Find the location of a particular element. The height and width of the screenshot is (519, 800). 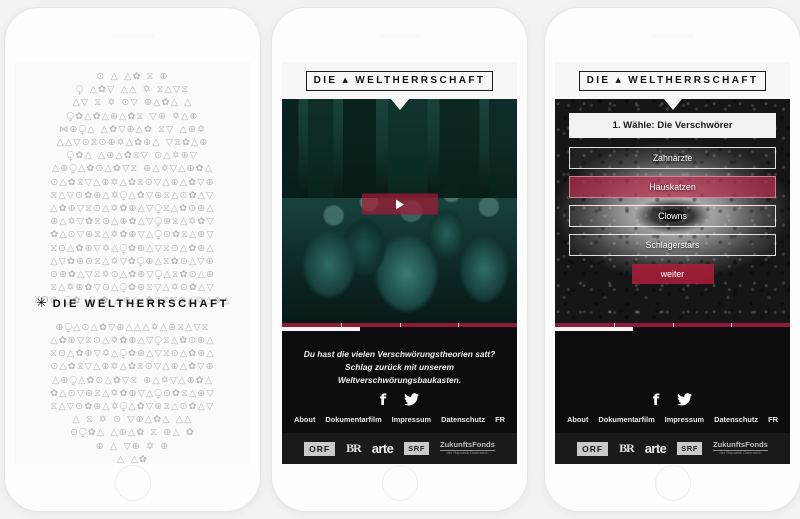

hero-video is located at coordinates (399, 211).